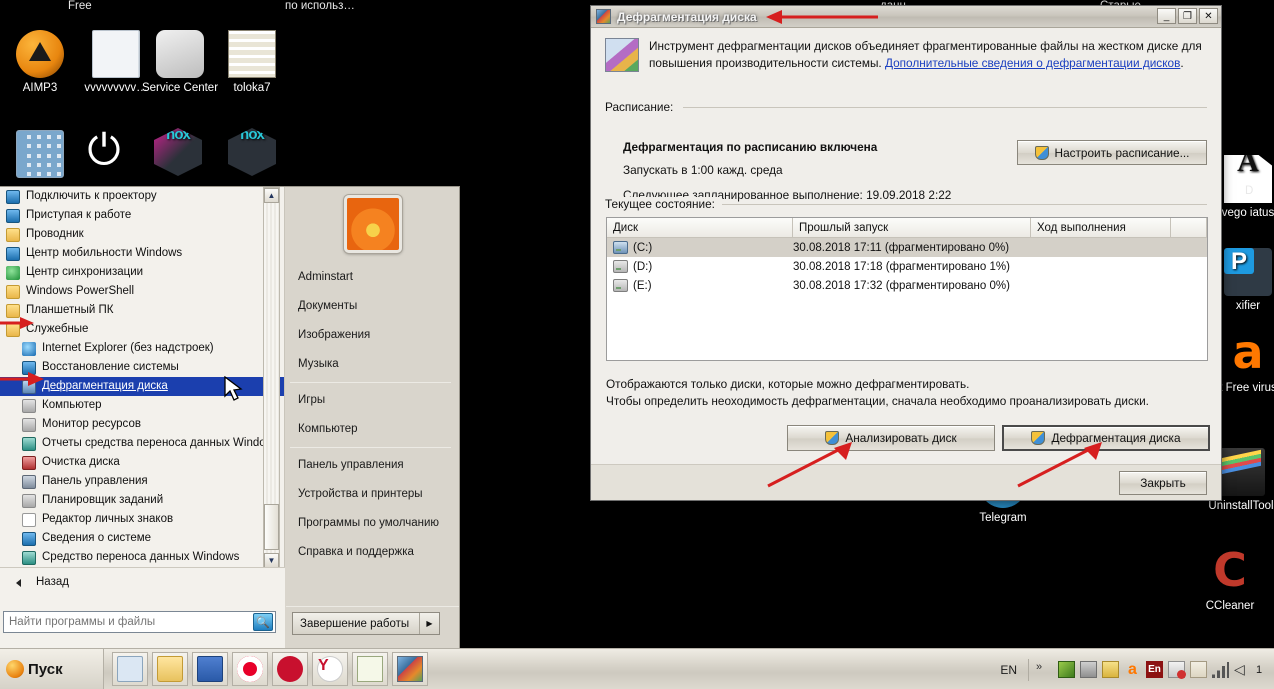  Describe the element at coordinates (180, 62) in the screenshot. I see `desktop-icon-service-center: Service Center` at that location.